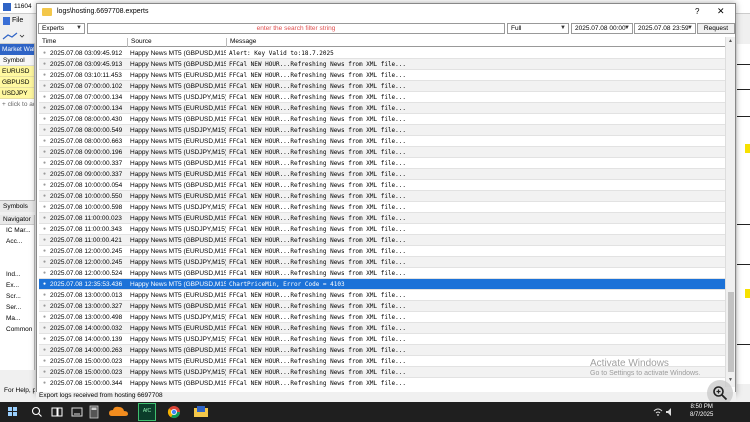 Image resolution: width=750 pixels, height=422 pixels. What do you see at coordinates (86, 119) in the screenshot?
I see `cell-time: 2025.07.08 08:00:00.430` at bounding box center [86, 119].